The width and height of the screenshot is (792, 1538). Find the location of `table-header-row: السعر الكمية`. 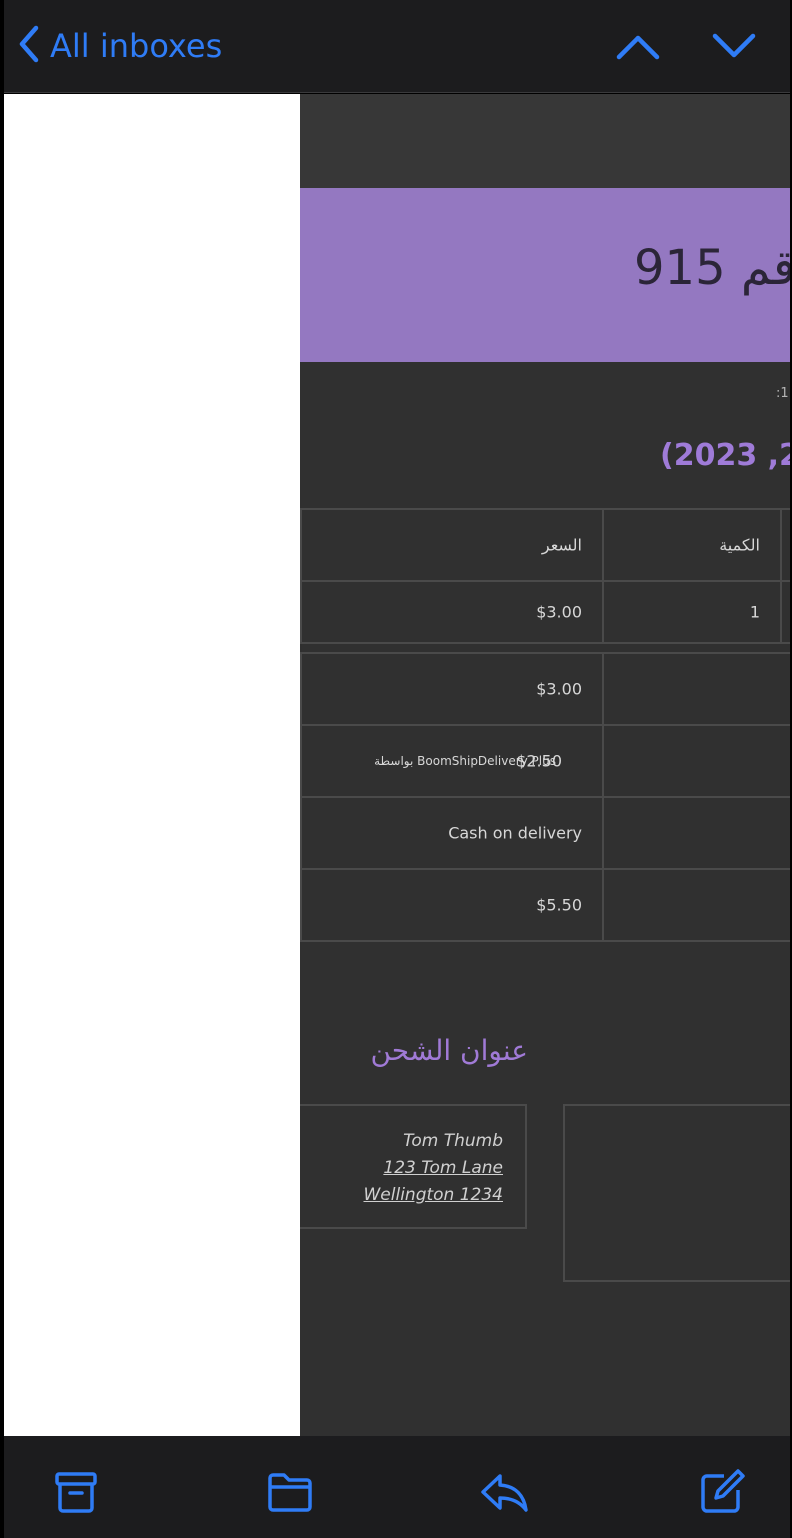

table-header-row: السعر الكمية is located at coordinates (545, 545).